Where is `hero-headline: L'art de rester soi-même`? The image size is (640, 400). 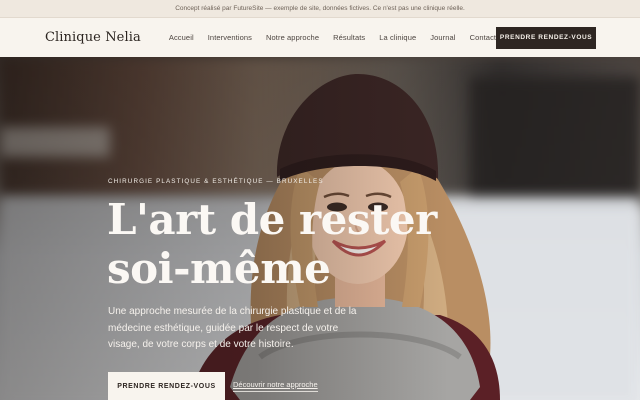 hero-headline: L'art de rester soi-même is located at coordinates (272, 244).